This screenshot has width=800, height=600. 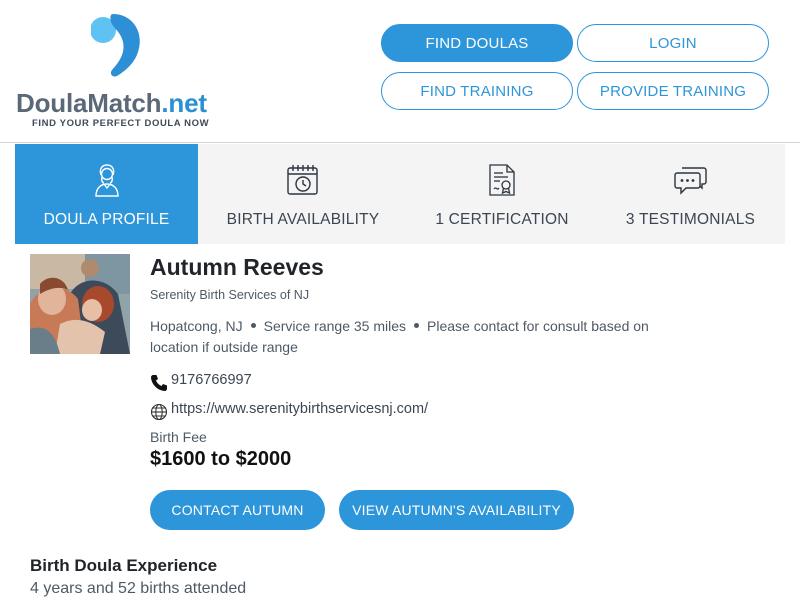 I want to click on phone-icon, so click(x=159, y=383).